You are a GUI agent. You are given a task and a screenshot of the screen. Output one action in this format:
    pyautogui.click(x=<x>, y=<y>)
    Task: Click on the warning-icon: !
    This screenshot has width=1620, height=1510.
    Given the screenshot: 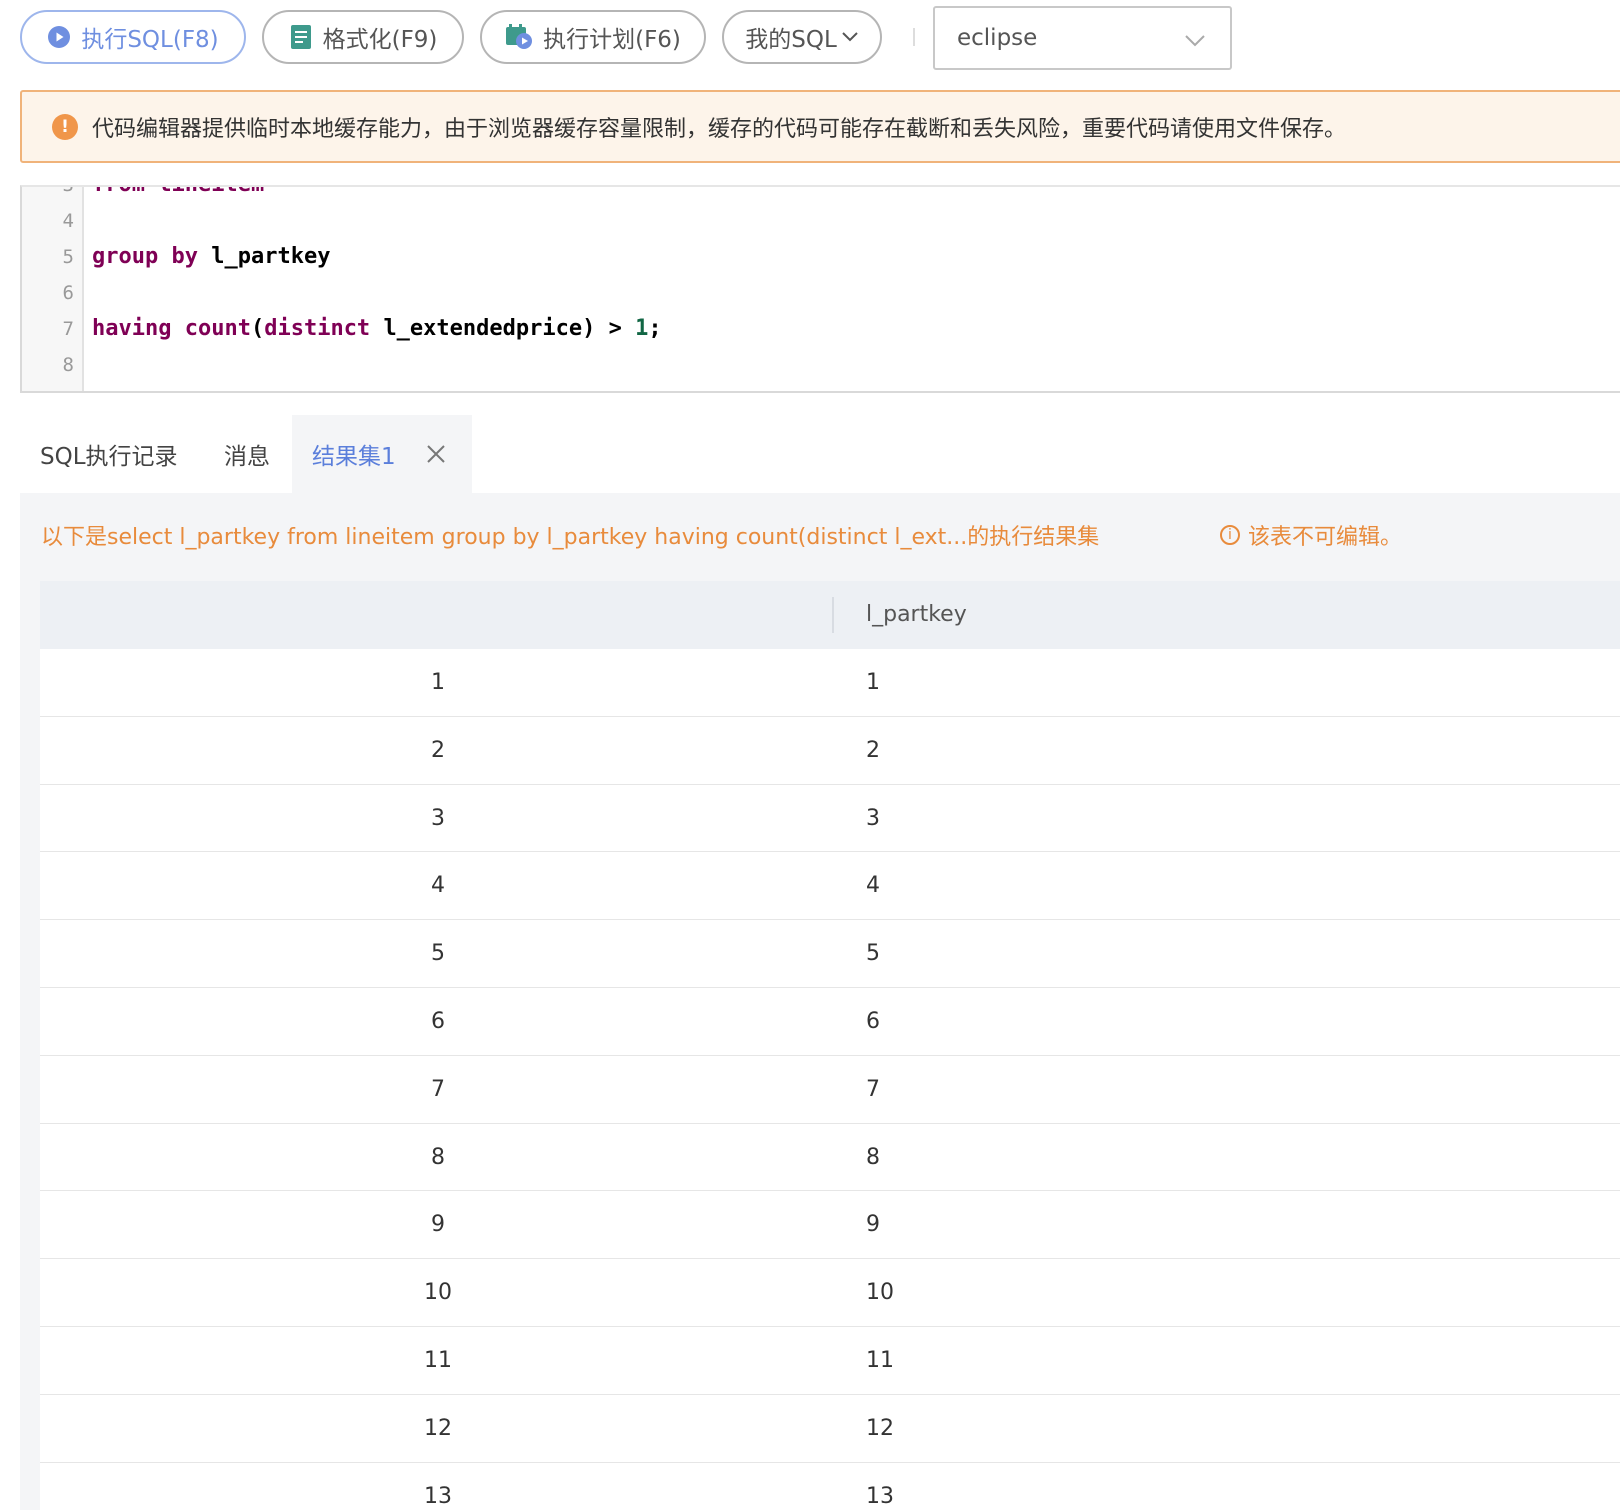 What is the action you would take?
    pyautogui.click(x=65, y=126)
    